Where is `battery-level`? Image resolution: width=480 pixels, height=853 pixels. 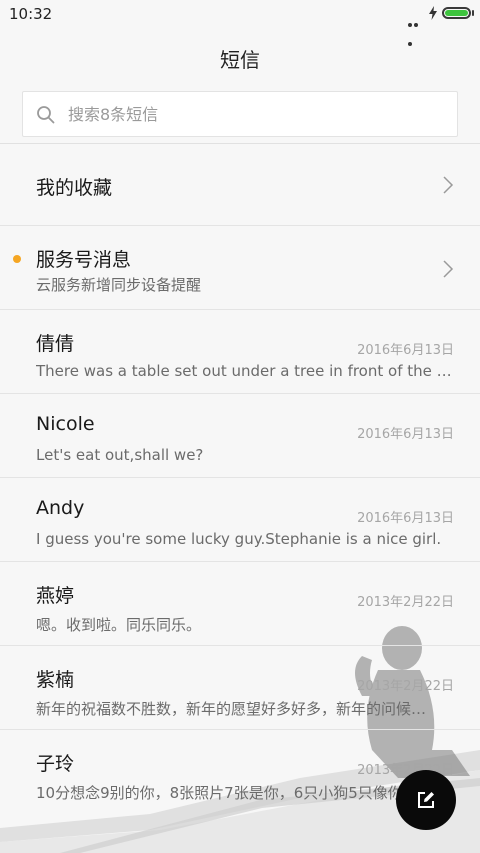 battery-level is located at coordinates (456, 13).